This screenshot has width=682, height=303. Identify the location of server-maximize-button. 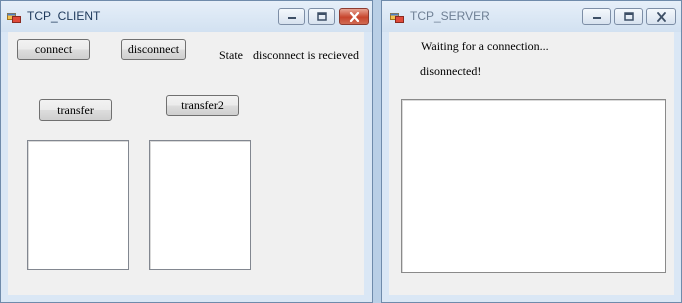
(628, 16).